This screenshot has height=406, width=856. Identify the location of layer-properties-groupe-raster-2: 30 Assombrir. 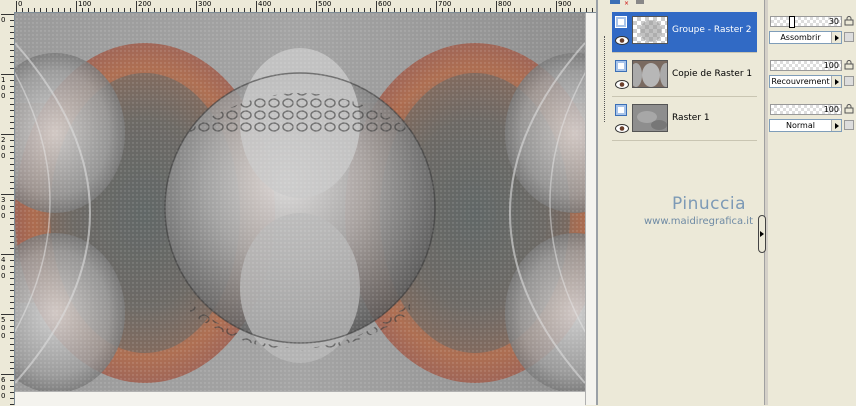
(812, 32).